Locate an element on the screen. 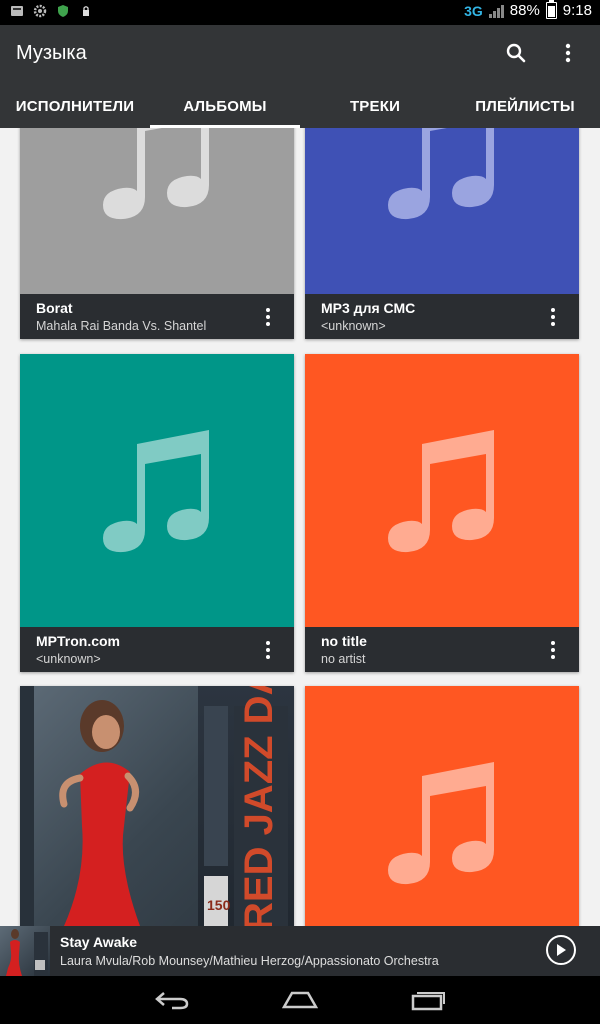 This screenshot has width=600, height=1024. album-artist: Mahala Rai Banda Vs. Shantel is located at coordinates (121, 326).